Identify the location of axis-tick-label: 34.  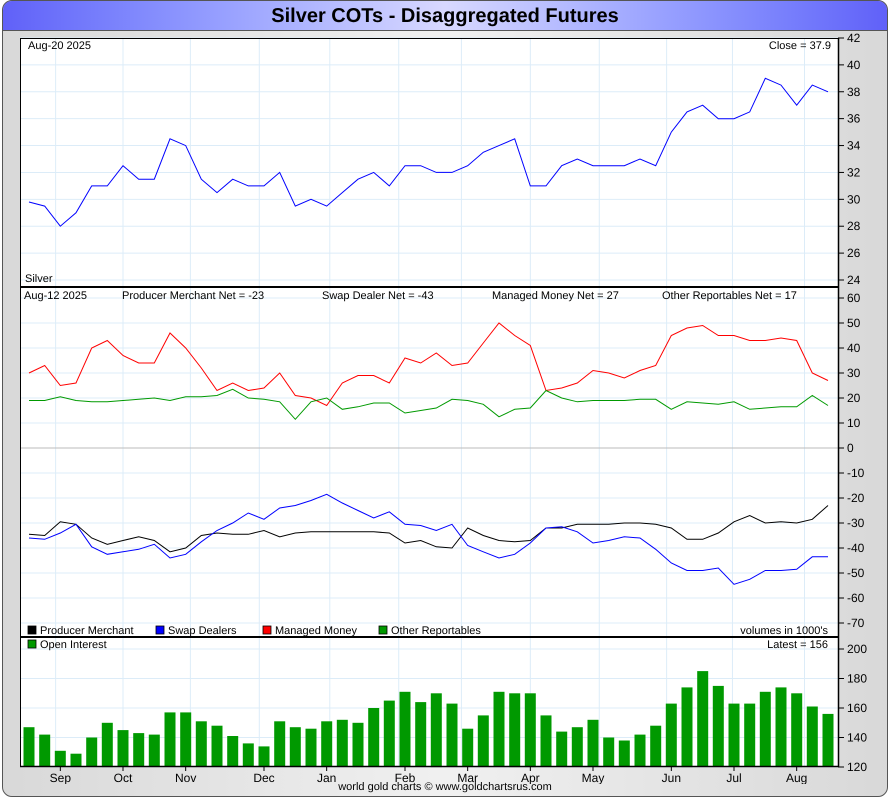
(853, 145).